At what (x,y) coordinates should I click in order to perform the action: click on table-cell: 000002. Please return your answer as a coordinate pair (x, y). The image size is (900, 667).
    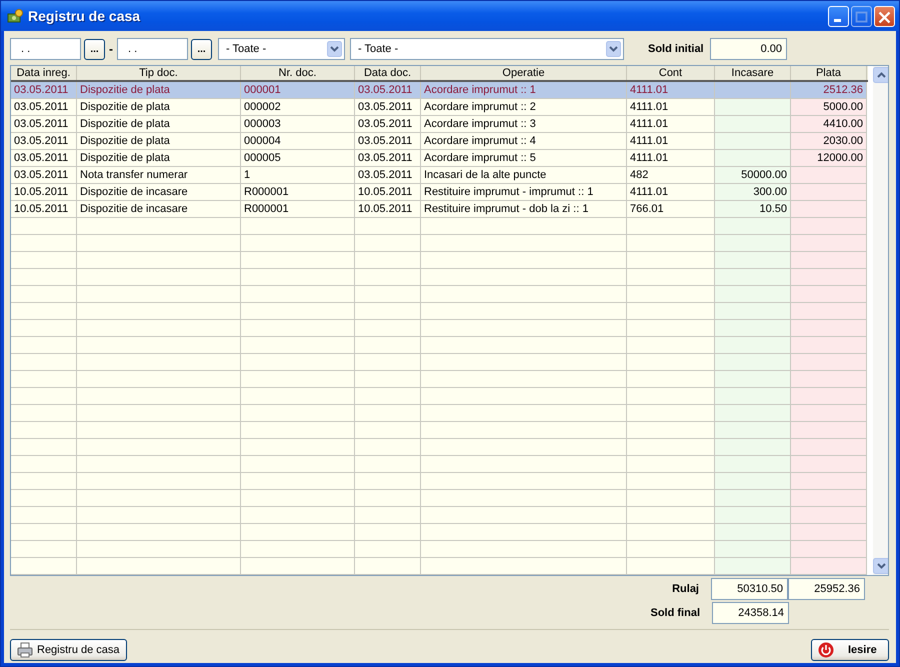
    Looking at the image, I should click on (298, 107).